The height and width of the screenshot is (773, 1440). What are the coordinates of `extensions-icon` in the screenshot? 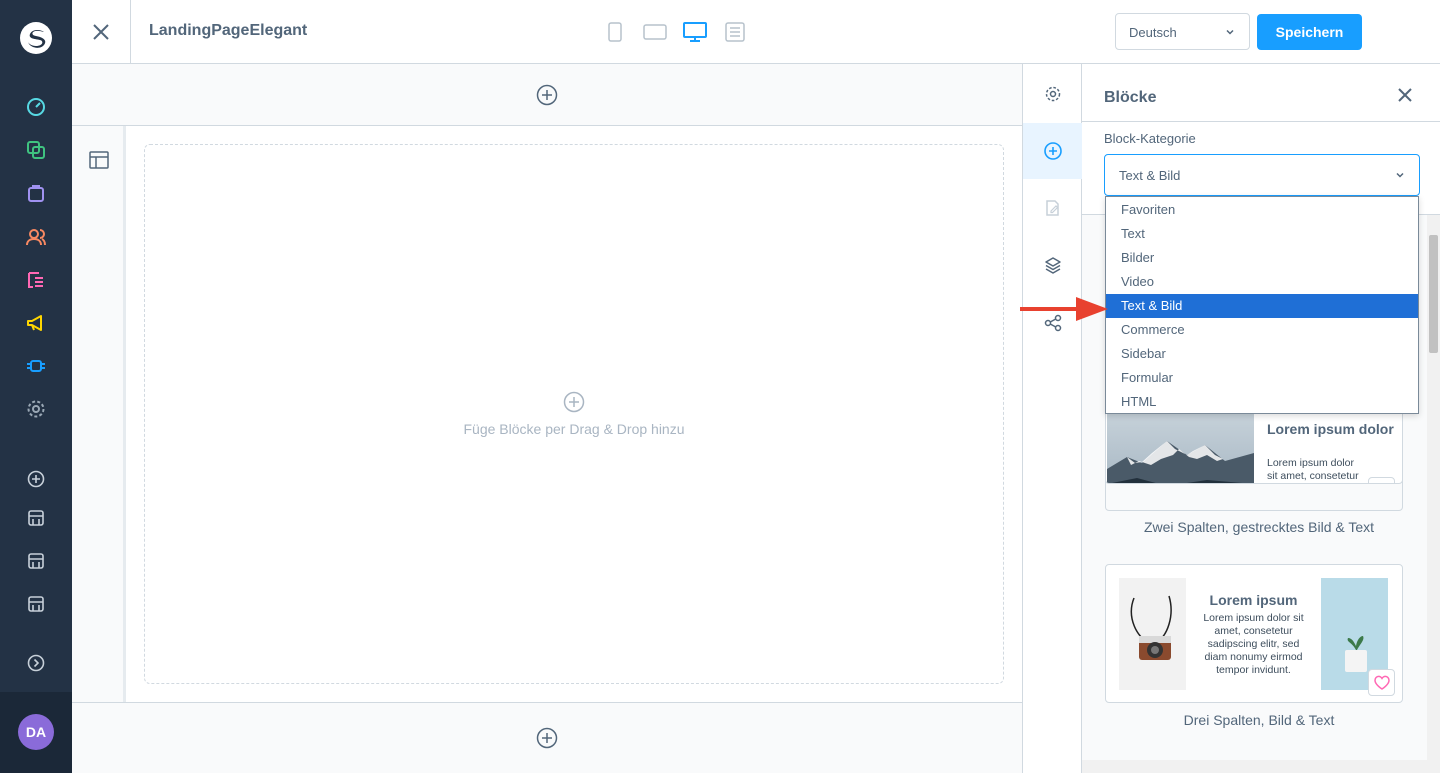 It's located at (36, 366).